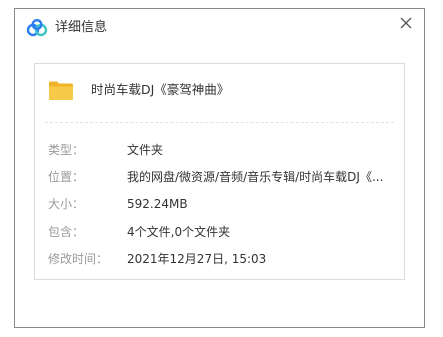 The image size is (443, 337). I want to click on modified-value: 2021年12月27日, 15:03, so click(197, 259).